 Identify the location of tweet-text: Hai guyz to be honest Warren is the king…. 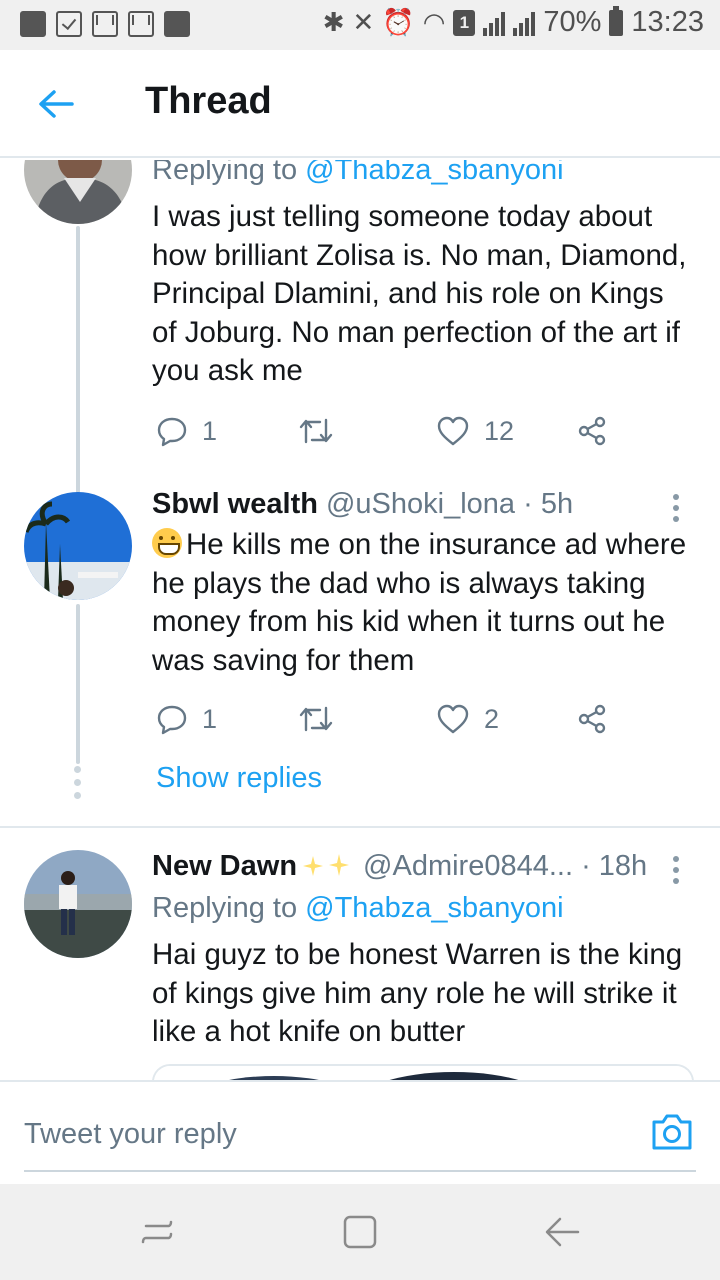
(417, 993).